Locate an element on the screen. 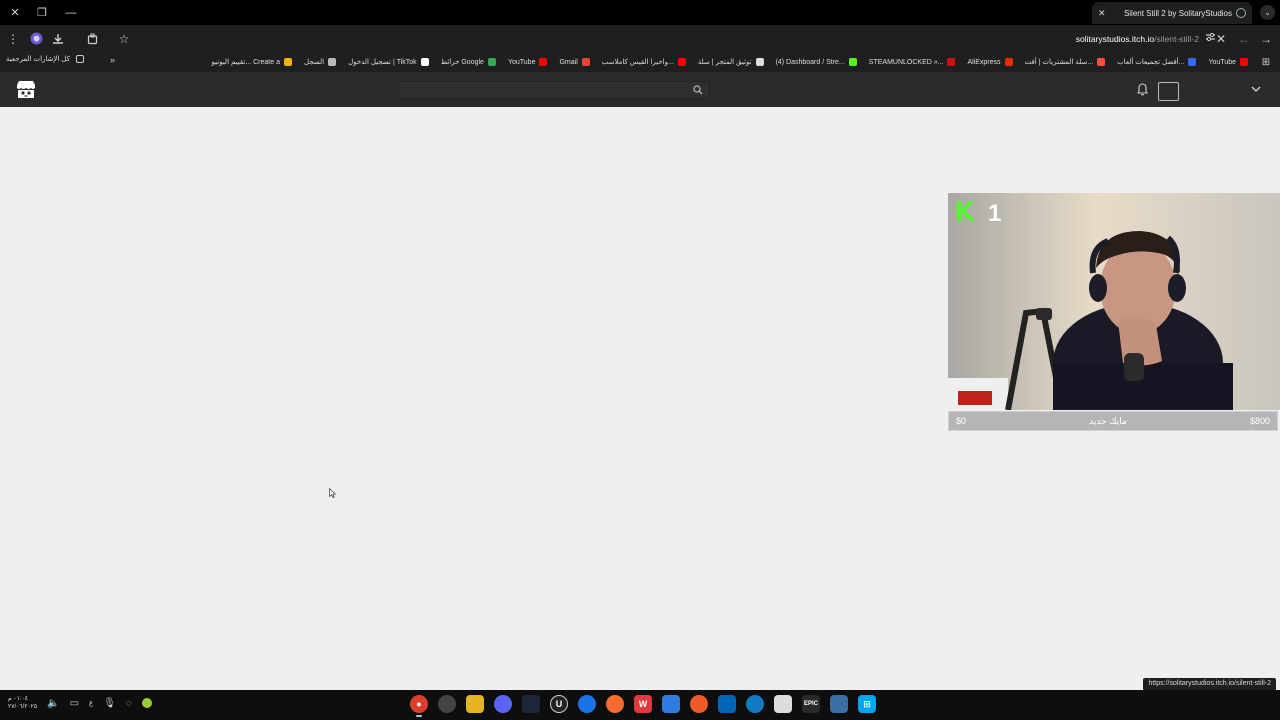 The width and height of the screenshot is (1280, 720). clock: ٠١:٠٤ م ٢٧/٠٦/٢٠٢٥ is located at coordinates (22, 703).